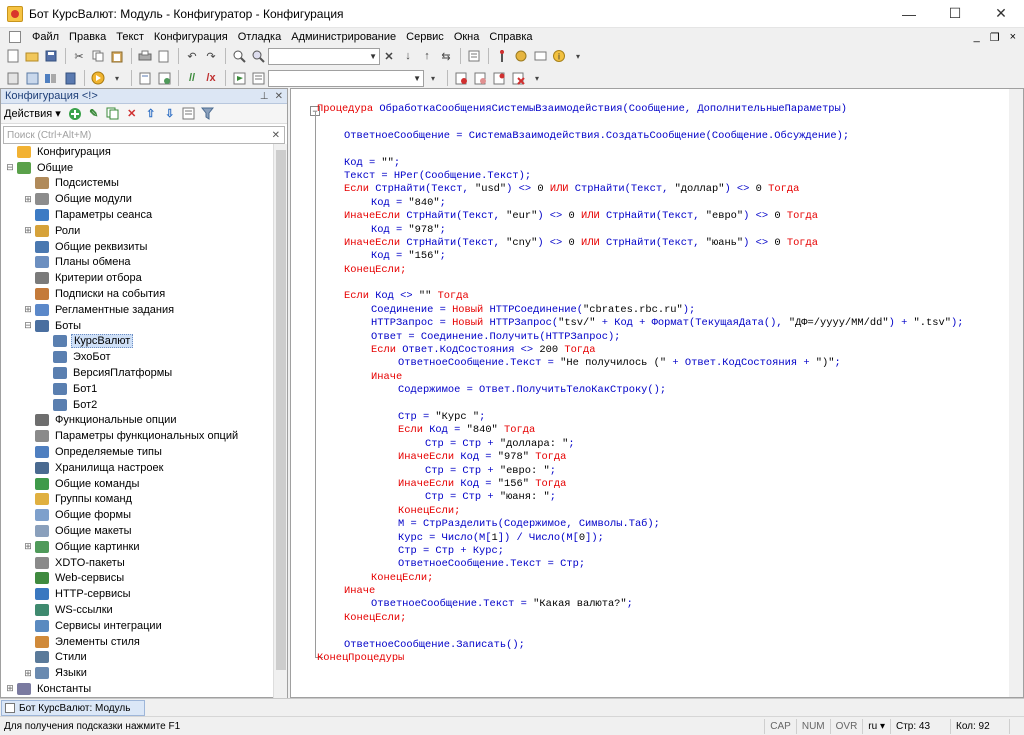 Image resolution: width=1024 pixels, height=735 pixels. I want to click on move-down-icon: ⇩, so click(170, 114).